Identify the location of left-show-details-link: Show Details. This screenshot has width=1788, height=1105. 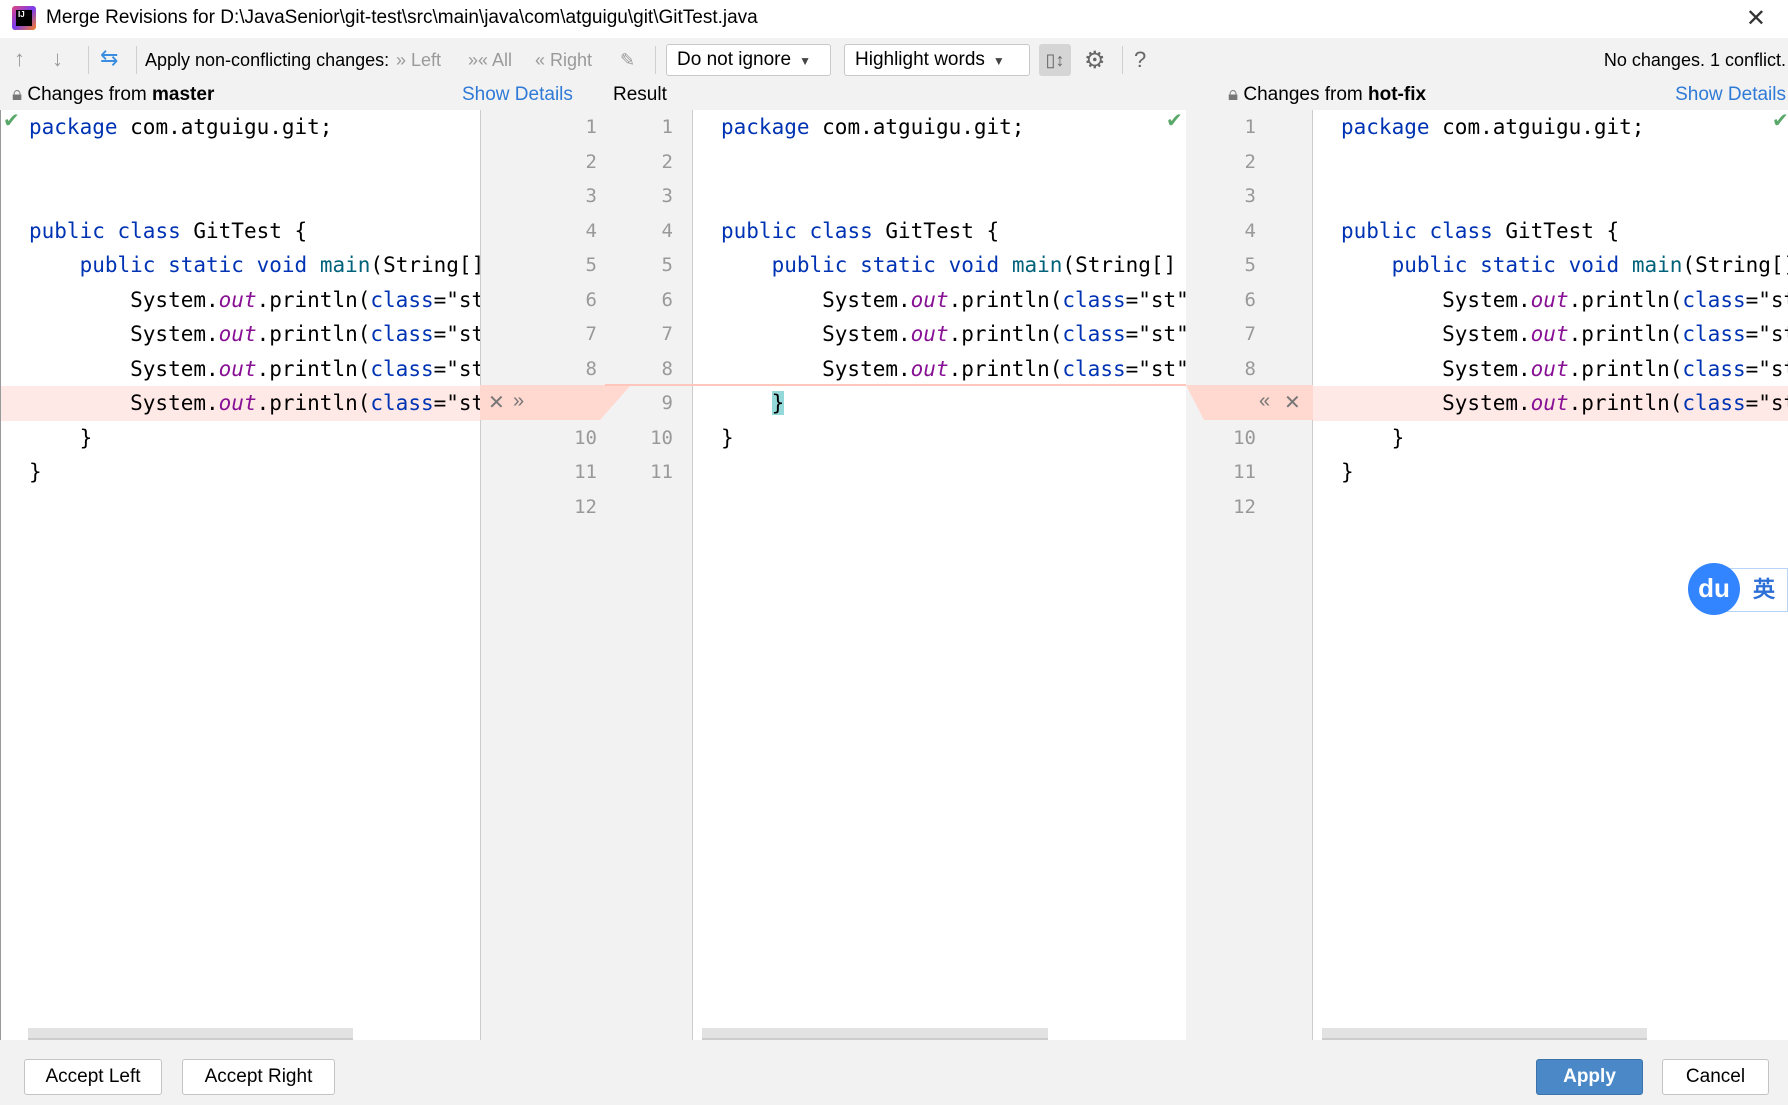
(517, 95).